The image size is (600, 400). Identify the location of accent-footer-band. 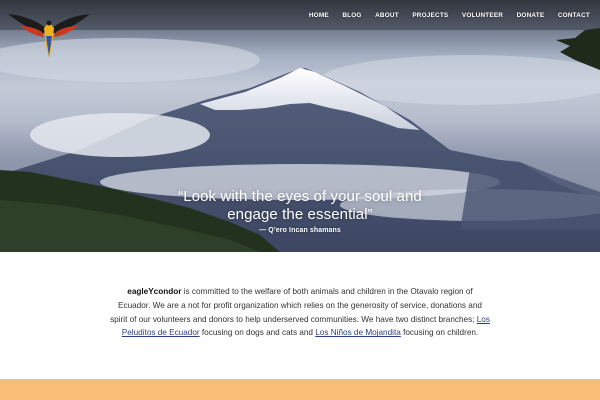
(300, 389).